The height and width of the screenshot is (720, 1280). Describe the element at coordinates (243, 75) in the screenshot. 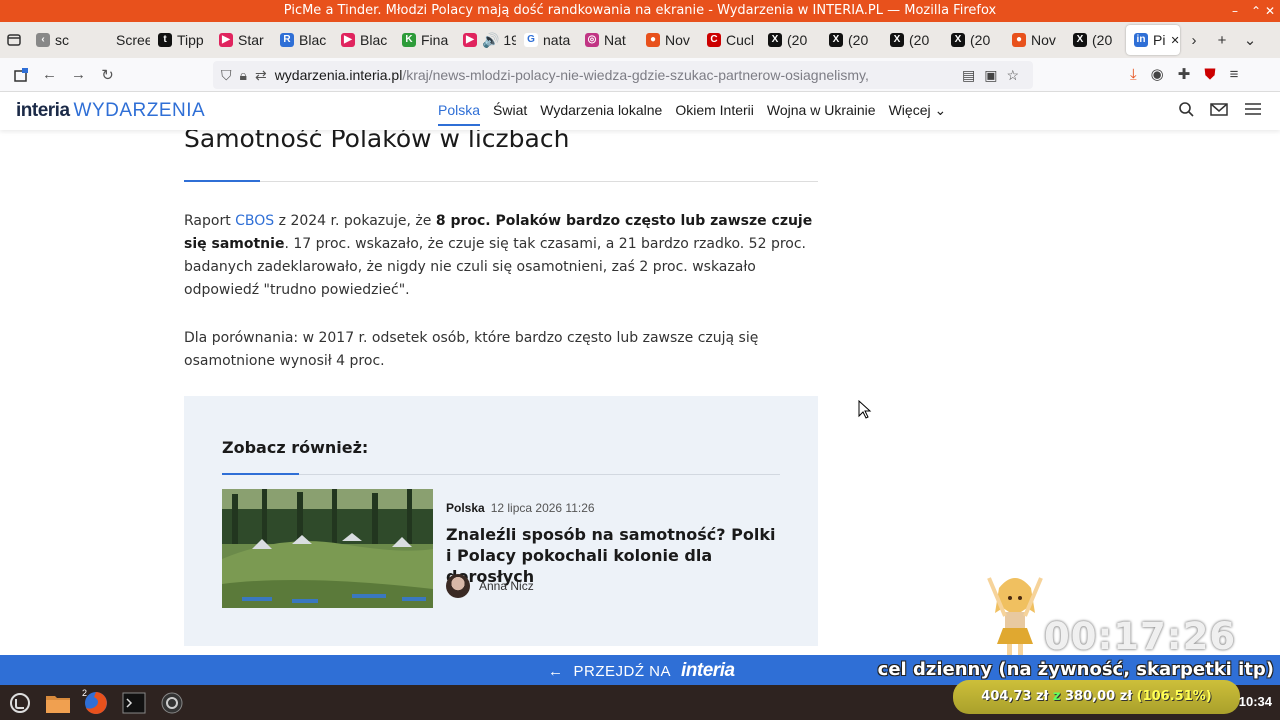

I see `lock-icon: 🔒︎` at that location.